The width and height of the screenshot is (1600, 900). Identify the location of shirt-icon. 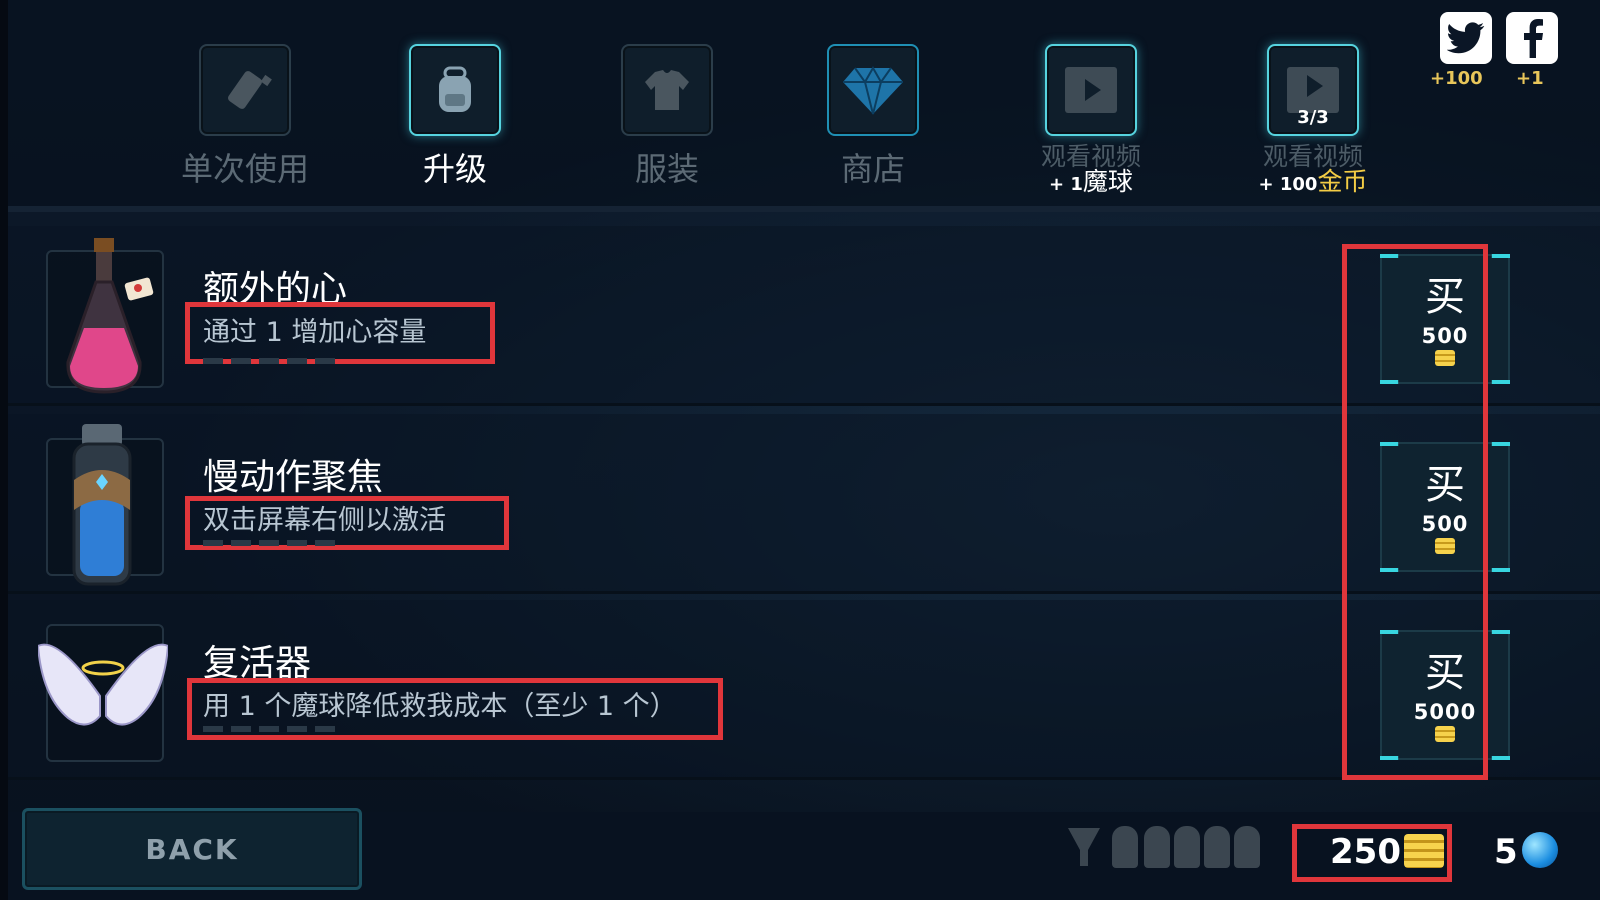
(667, 90).